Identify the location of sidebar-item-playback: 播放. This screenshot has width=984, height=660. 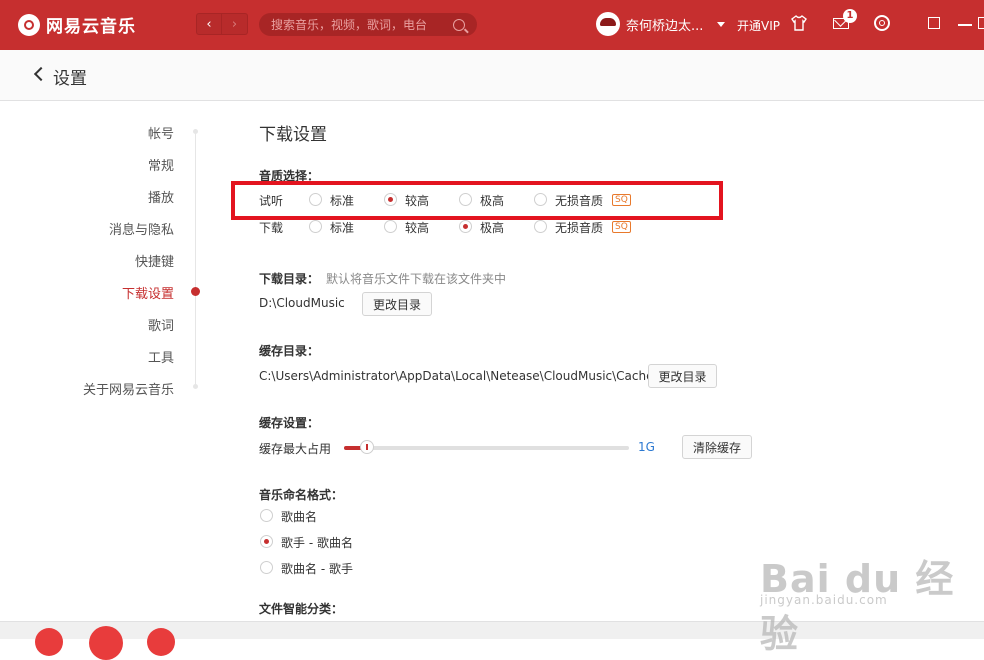
(161, 196).